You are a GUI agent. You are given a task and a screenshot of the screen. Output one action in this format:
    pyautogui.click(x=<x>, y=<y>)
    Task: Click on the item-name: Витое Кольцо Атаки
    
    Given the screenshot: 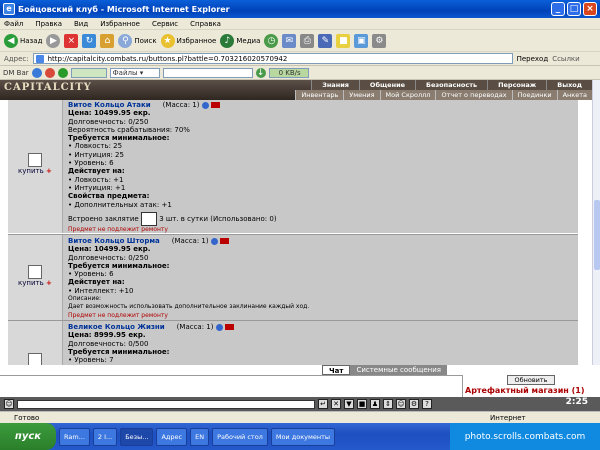 What is the action you would take?
    pyautogui.click(x=109, y=105)
    